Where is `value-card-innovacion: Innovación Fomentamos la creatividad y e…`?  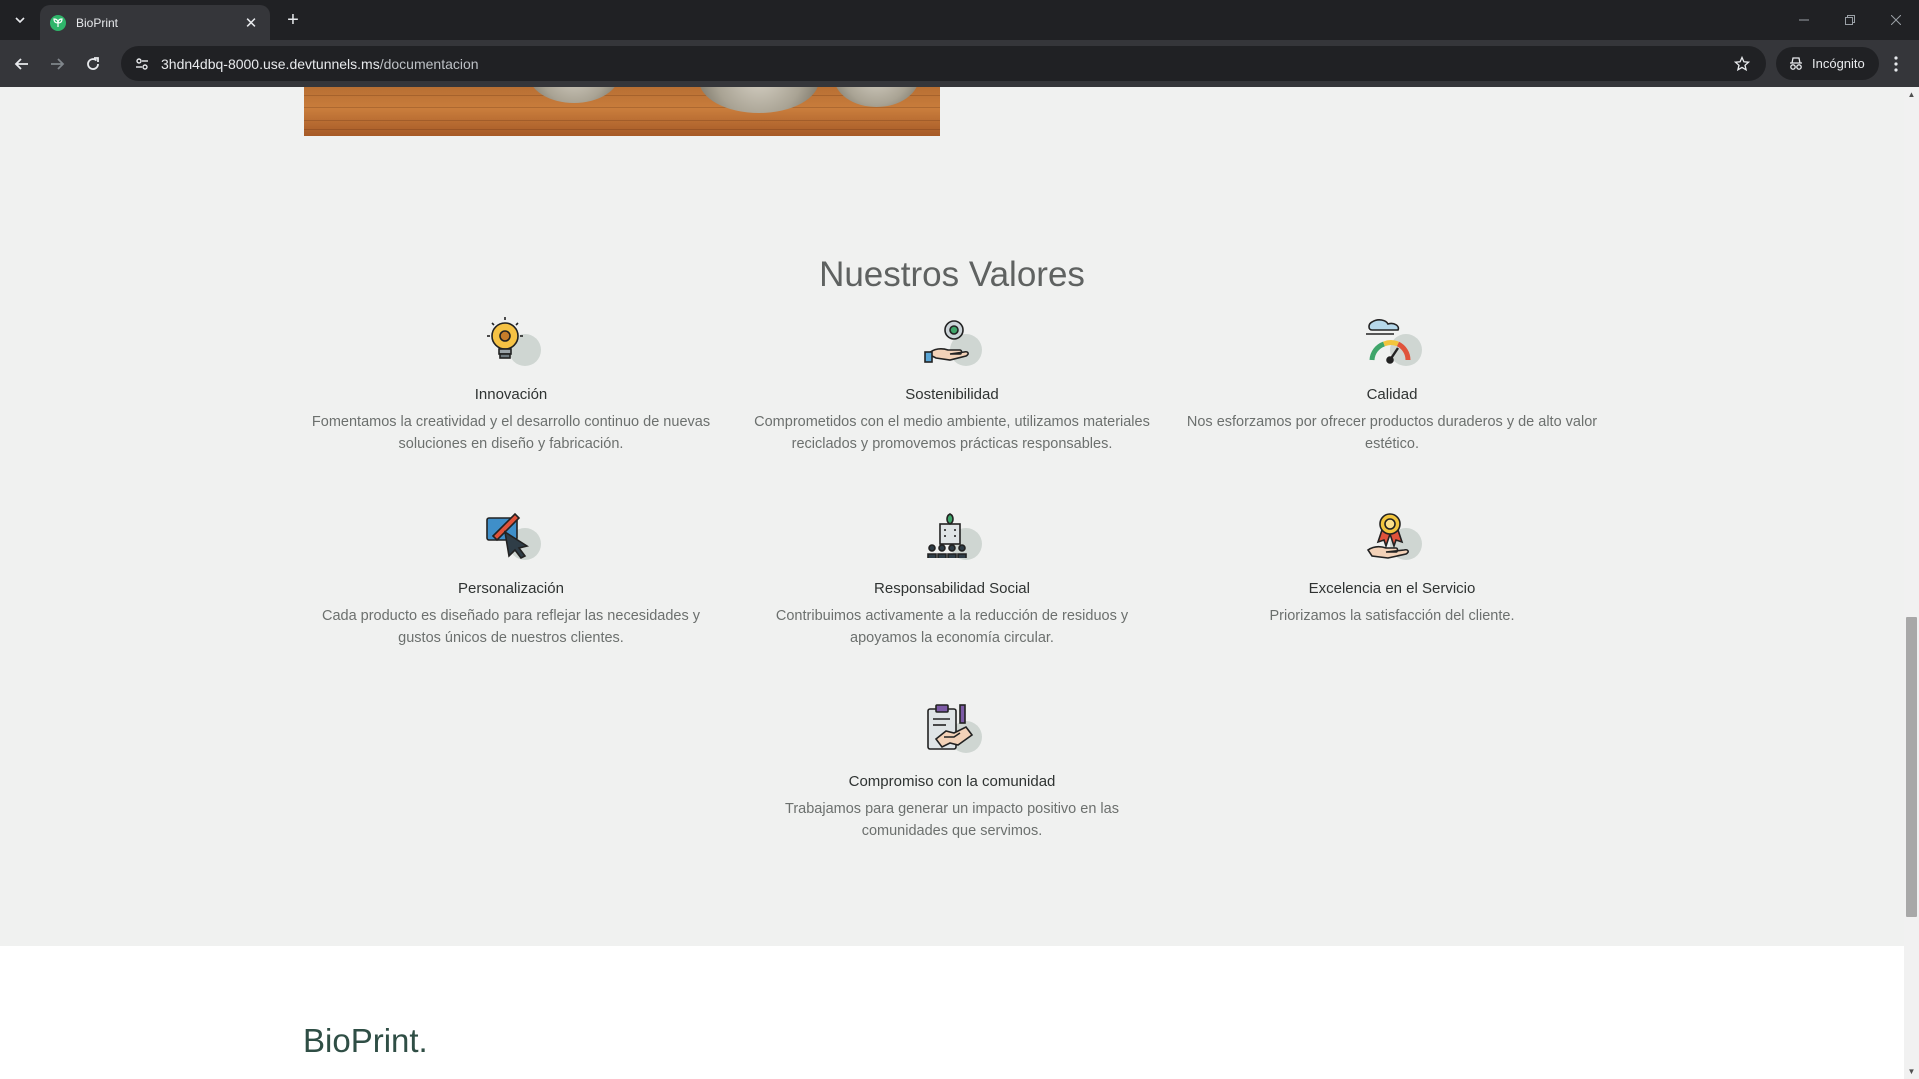
value-card-innovacion: Innovación Fomentamos la creatividad y e… is located at coordinates (511, 385).